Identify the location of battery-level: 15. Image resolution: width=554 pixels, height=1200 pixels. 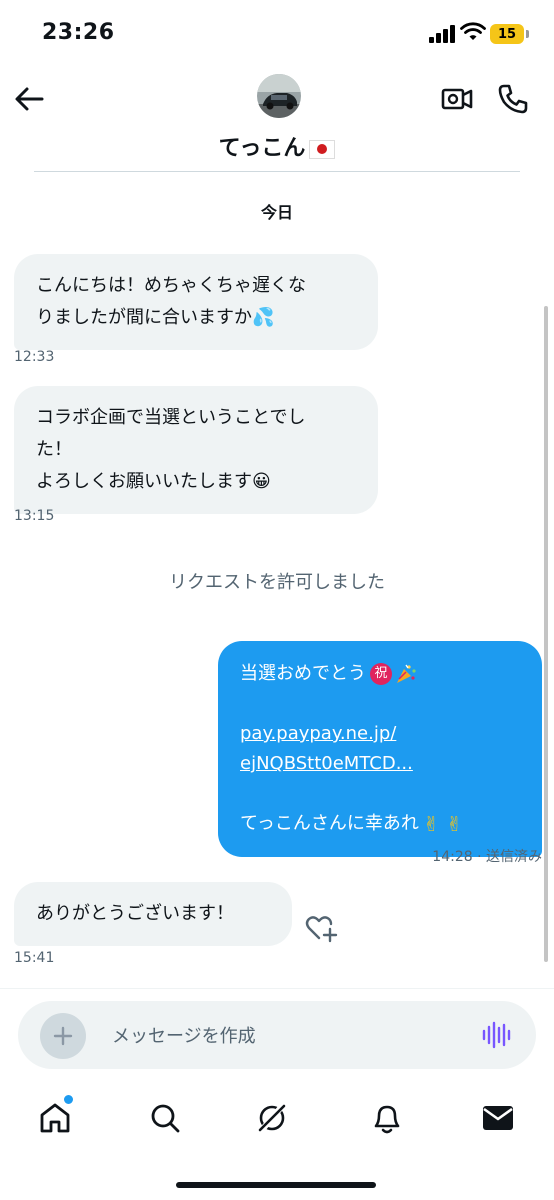
(507, 34).